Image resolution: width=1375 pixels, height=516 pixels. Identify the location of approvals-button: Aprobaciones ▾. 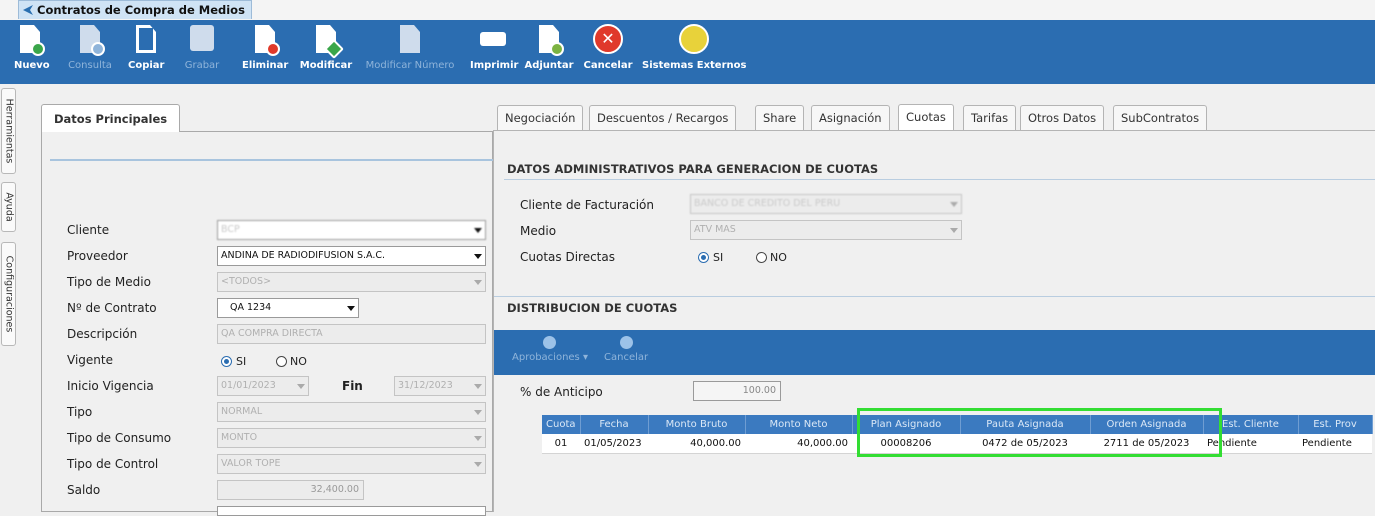
(550, 349).